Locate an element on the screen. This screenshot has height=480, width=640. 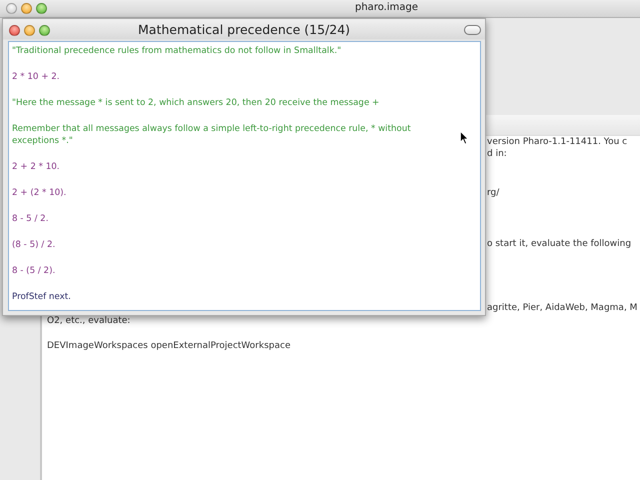
code-line: ProfStef next. is located at coordinates (41, 297).